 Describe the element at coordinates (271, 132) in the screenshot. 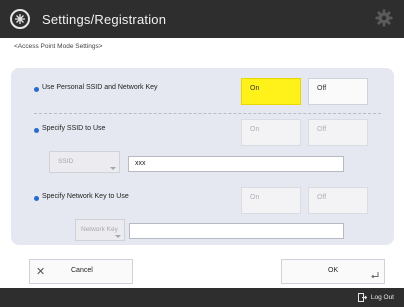

I see `specify-ssid-on-button: On` at that location.